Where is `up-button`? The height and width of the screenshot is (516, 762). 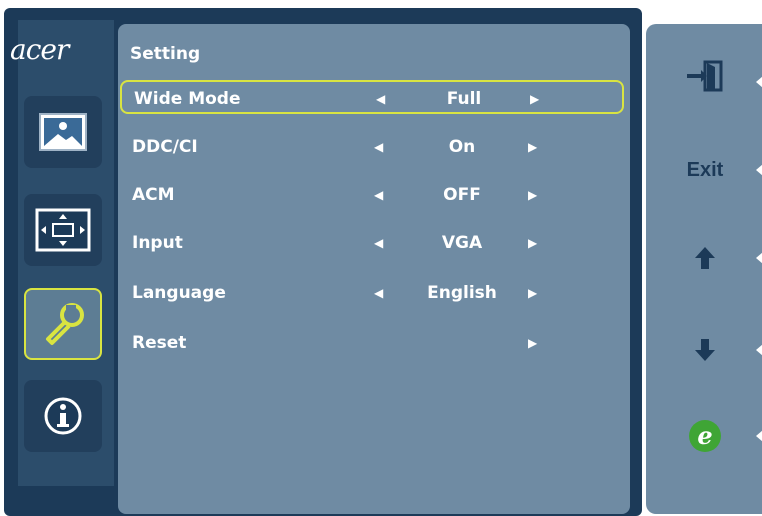
up-button is located at coordinates (705, 258).